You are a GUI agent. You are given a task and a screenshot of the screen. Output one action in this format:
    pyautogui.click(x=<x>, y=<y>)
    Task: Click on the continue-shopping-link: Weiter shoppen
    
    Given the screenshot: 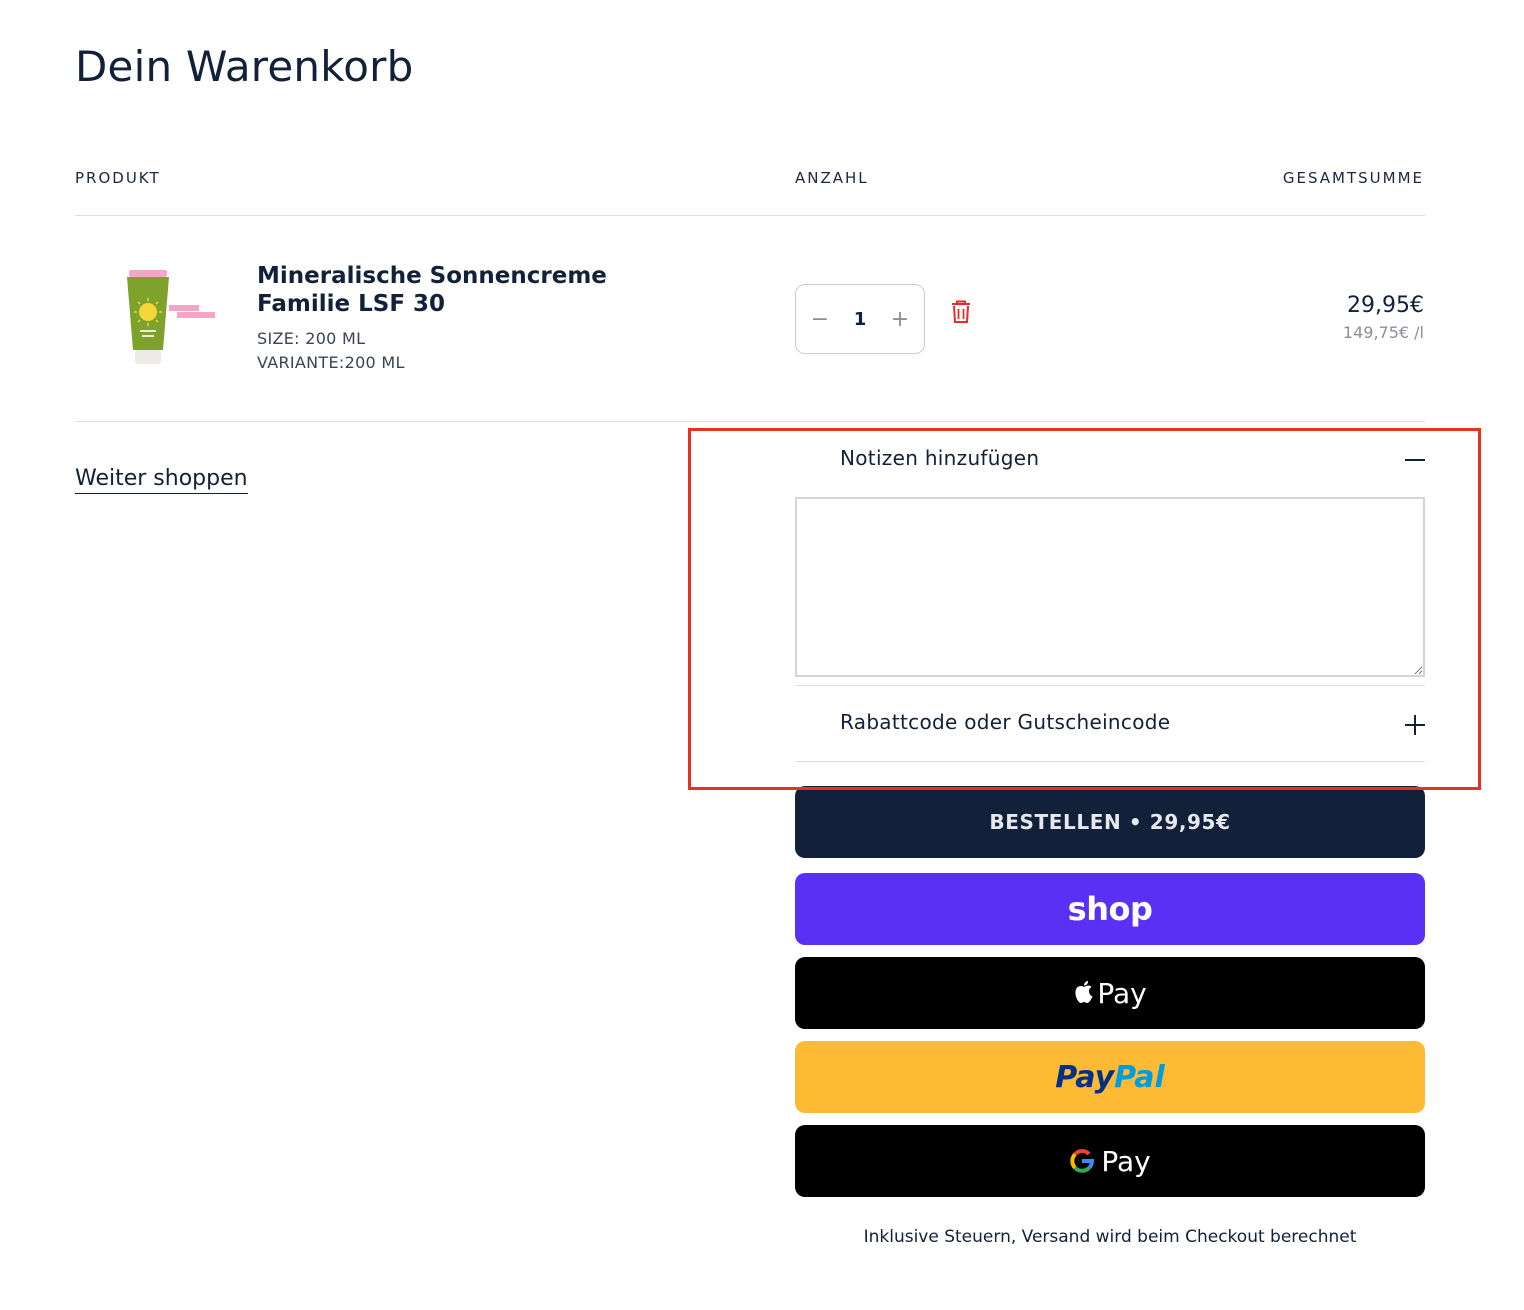 What is the action you would take?
    pyautogui.click(x=161, y=480)
    